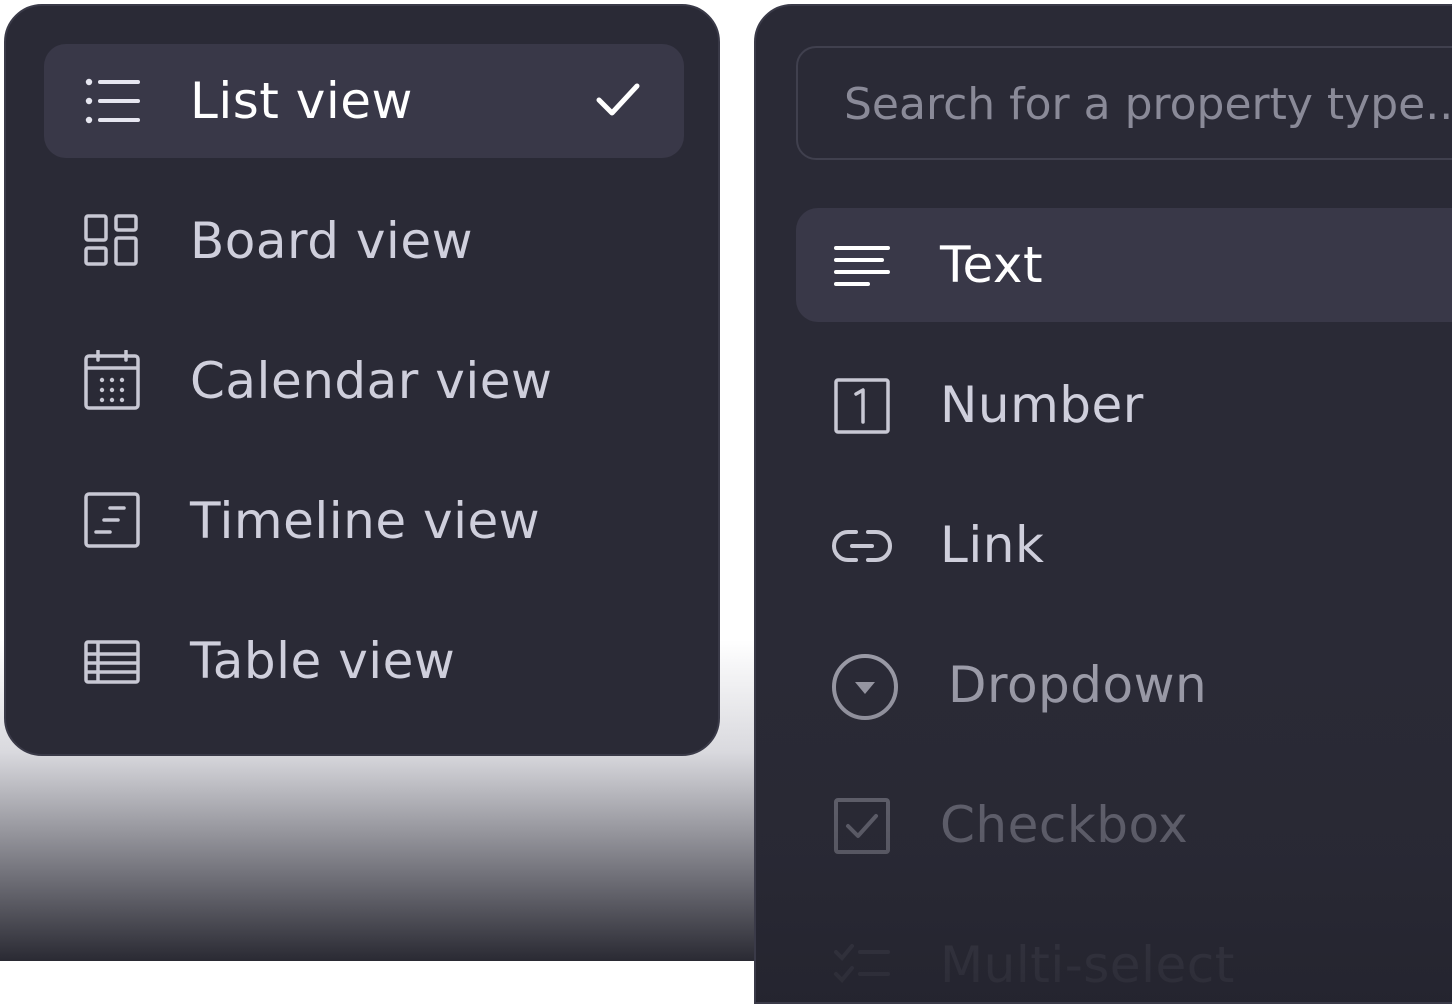 This screenshot has height=1004, width=1452. What do you see at coordinates (1087, 965) in the screenshot?
I see `property-item-label: Multi-select` at bounding box center [1087, 965].